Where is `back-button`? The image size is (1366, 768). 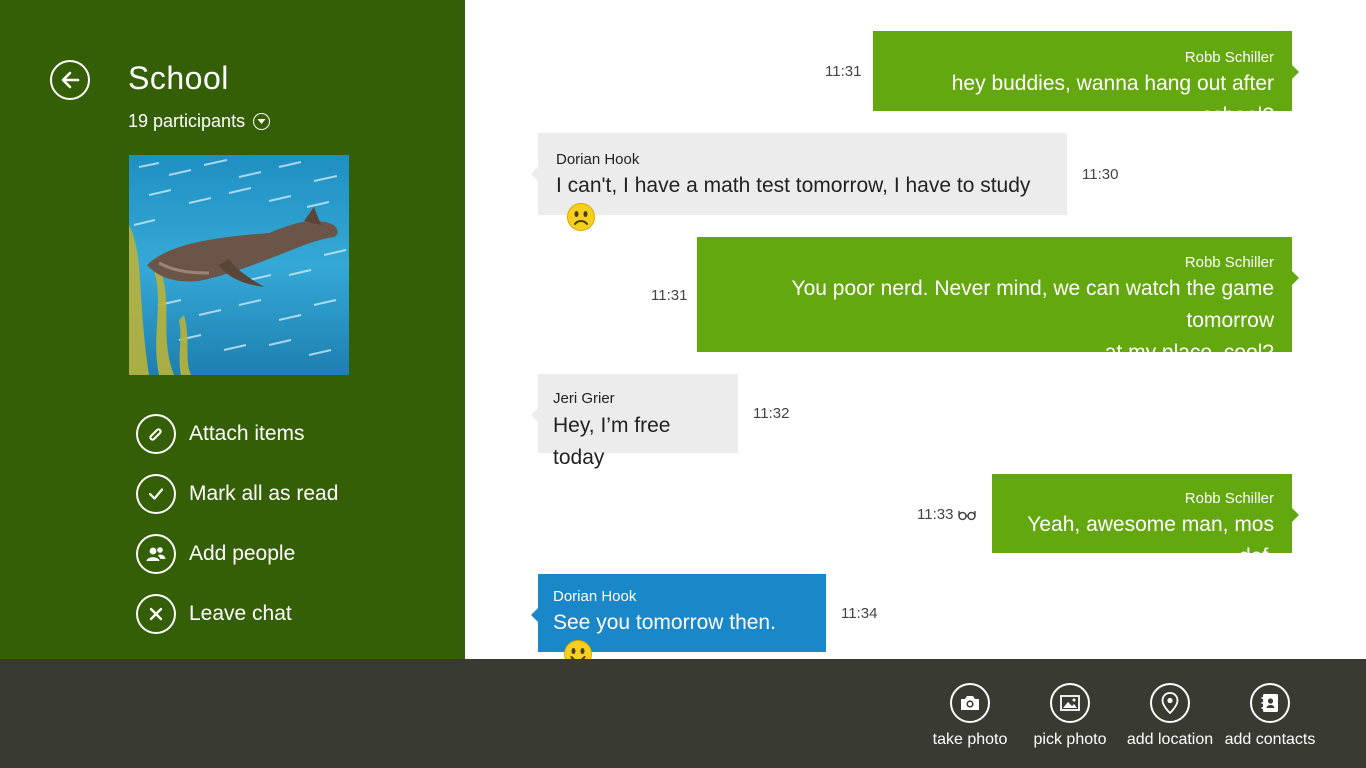 back-button is located at coordinates (70, 80).